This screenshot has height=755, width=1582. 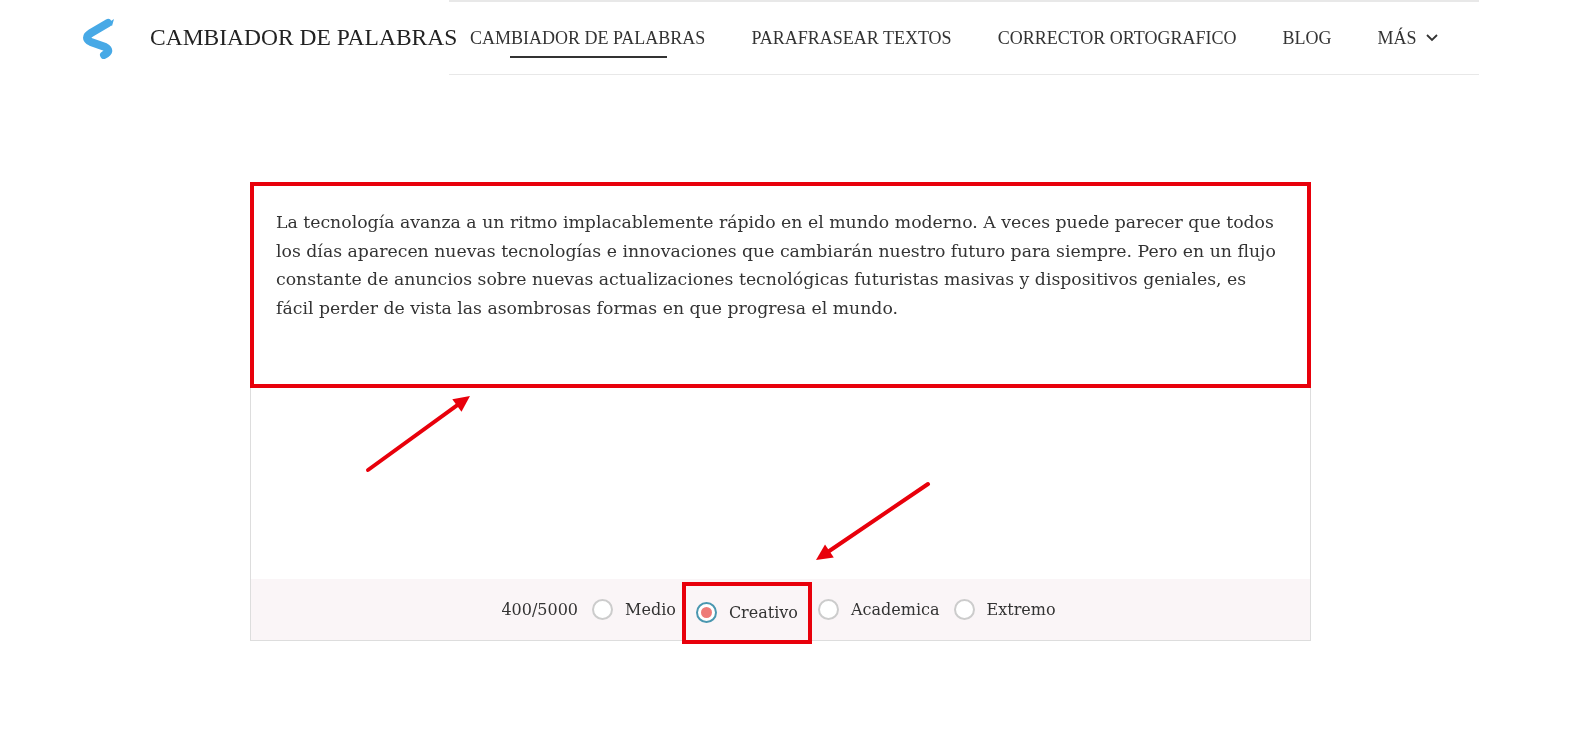 What do you see at coordinates (650, 609) in the screenshot?
I see `mode-label: Medio` at bounding box center [650, 609].